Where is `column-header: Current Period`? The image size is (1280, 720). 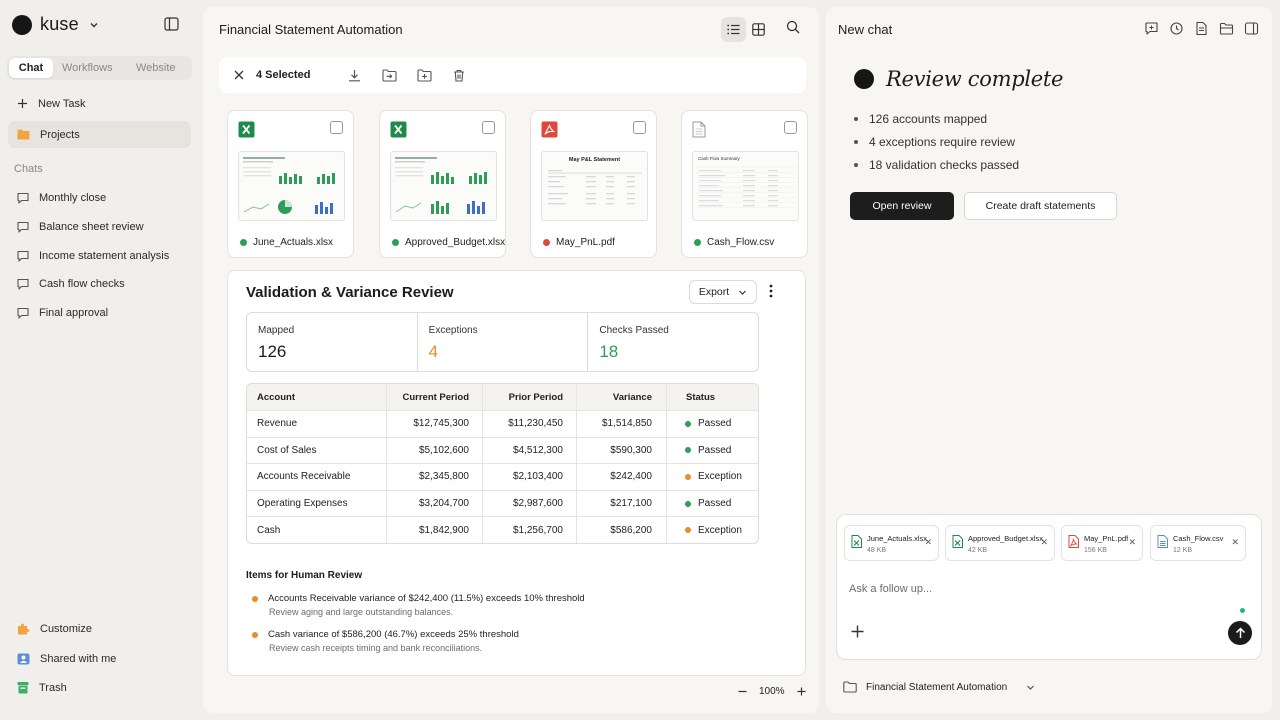 column-header: Current Period is located at coordinates (435, 397).